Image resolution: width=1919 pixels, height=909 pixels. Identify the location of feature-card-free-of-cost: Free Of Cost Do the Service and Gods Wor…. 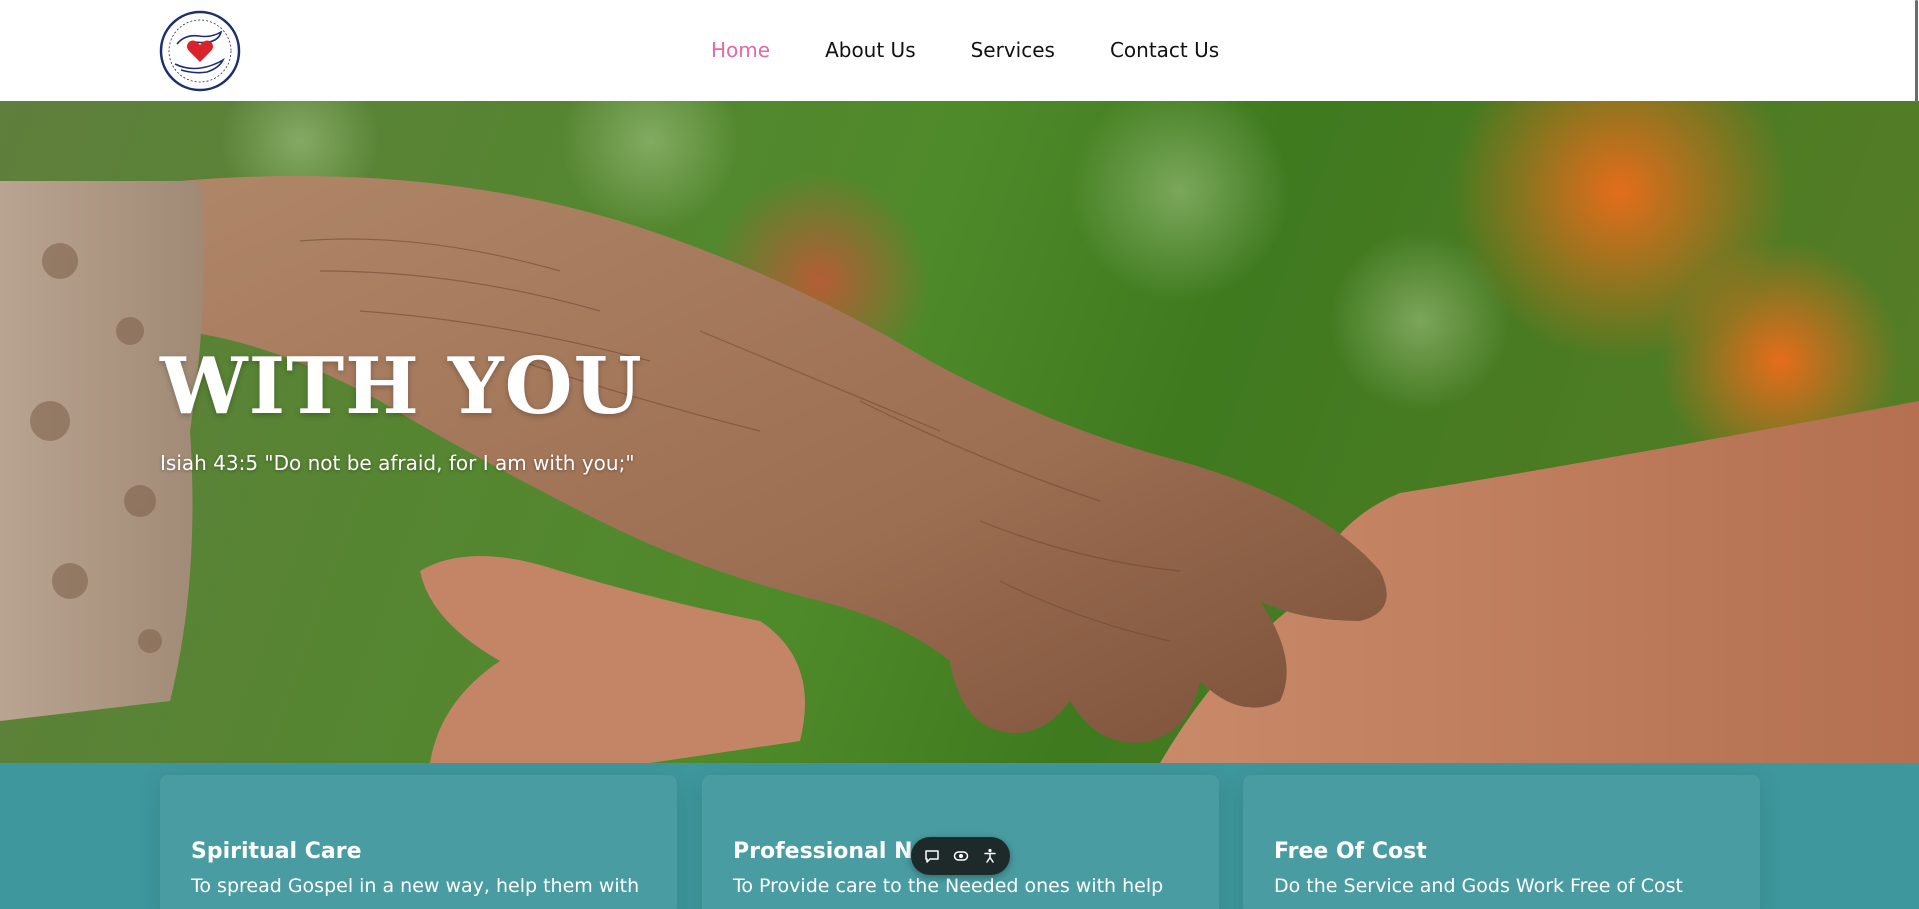
(1501, 842).